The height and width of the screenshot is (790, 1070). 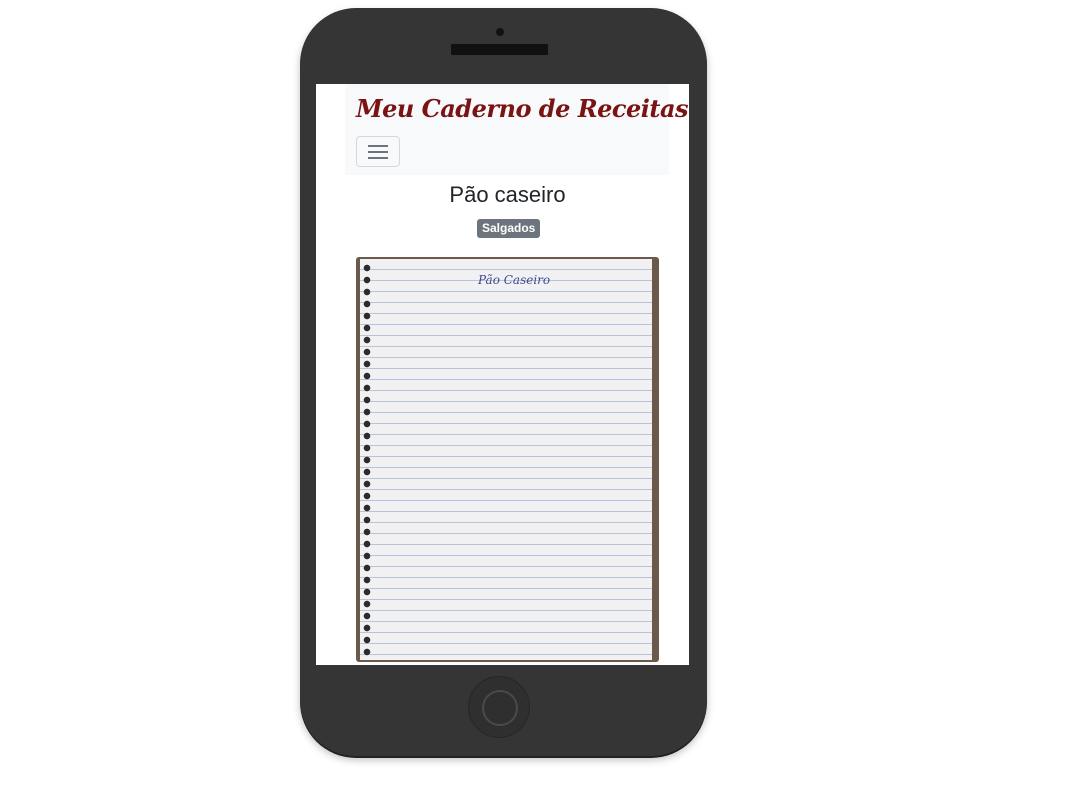 I want to click on spiral-binding, so click(x=367, y=461).